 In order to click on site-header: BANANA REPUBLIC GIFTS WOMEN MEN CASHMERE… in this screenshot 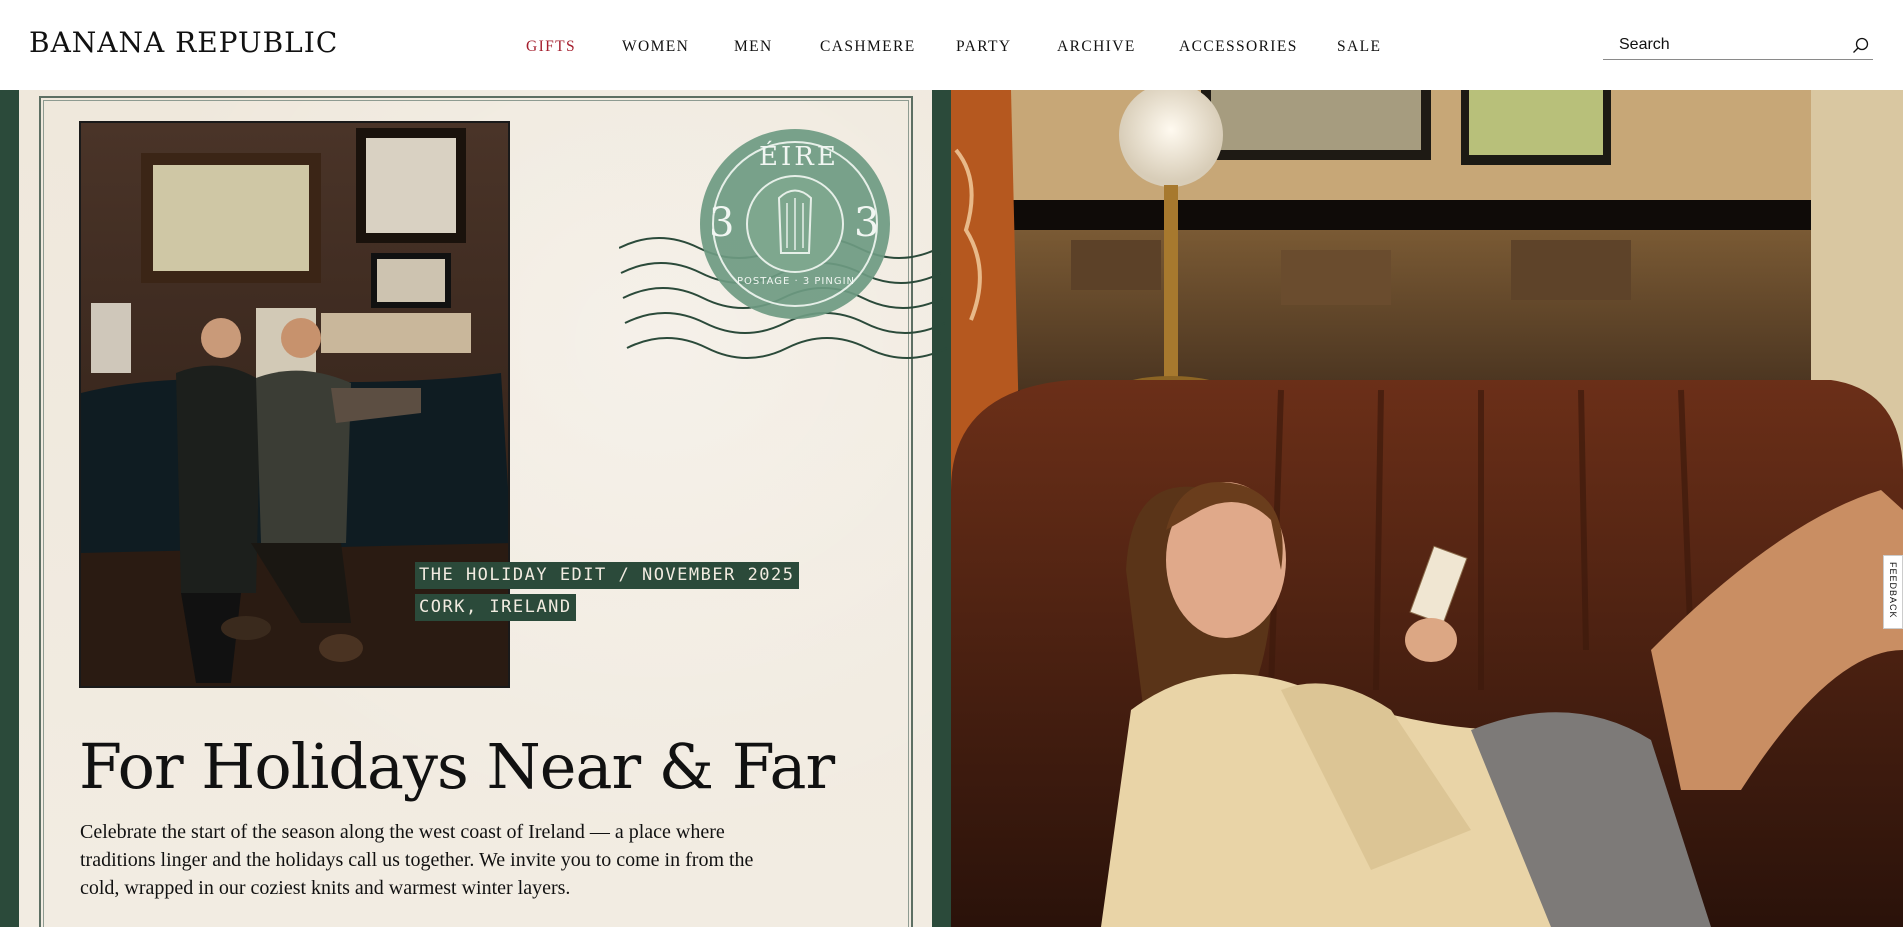, I will do `click(951, 45)`.